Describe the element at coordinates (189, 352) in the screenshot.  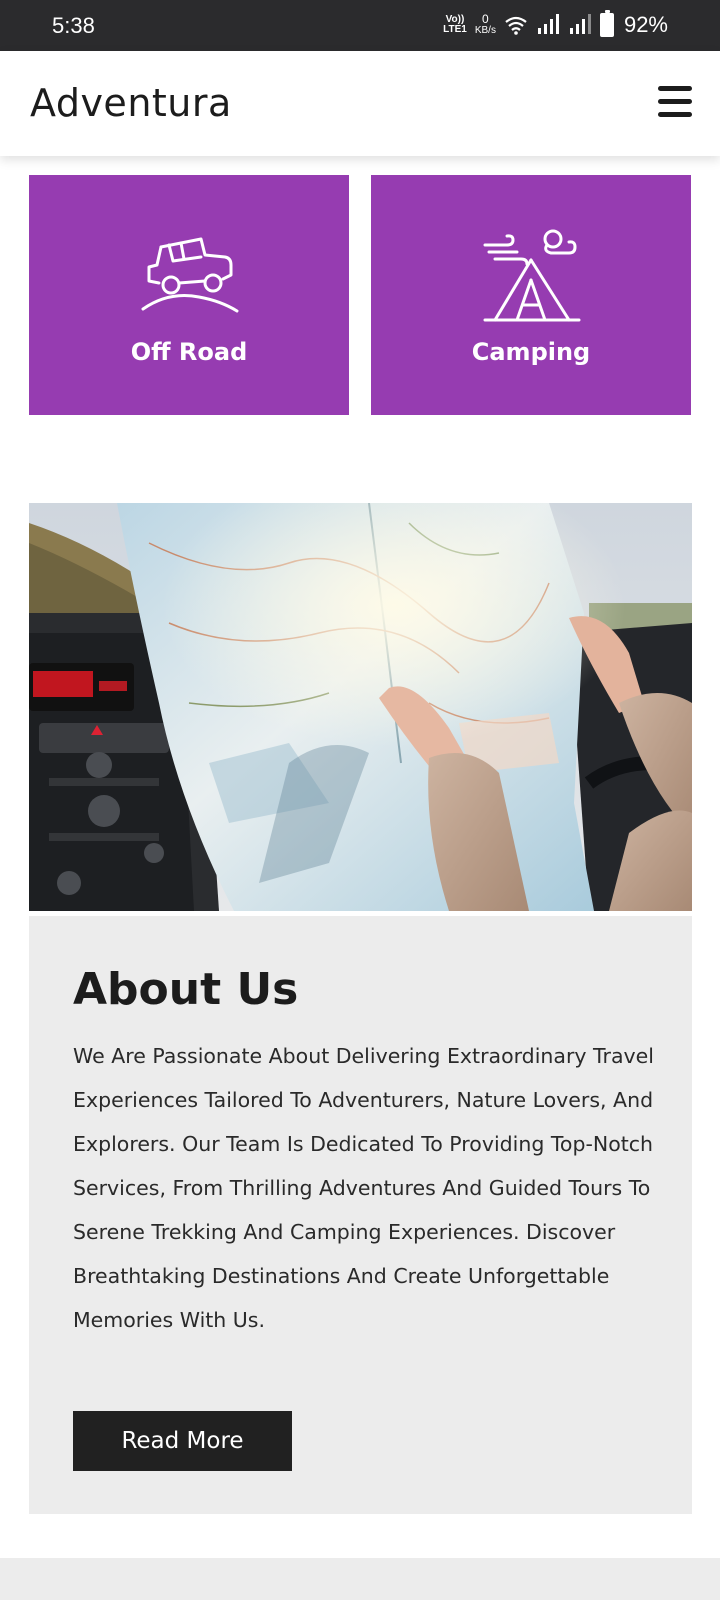
I see `service-label-off-road: Off Road` at that location.